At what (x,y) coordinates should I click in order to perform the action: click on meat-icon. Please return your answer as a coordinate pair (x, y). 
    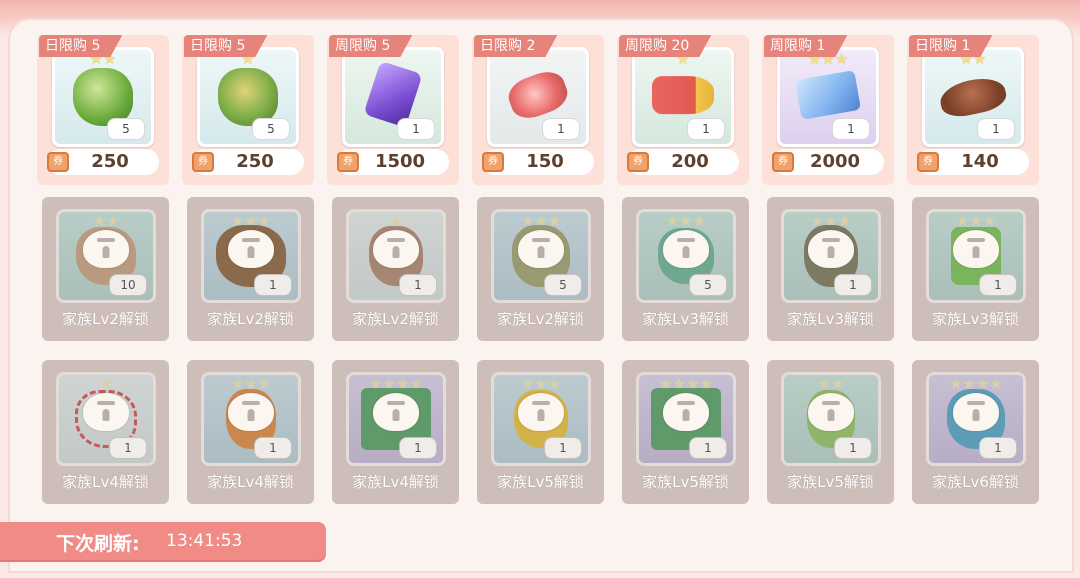
    Looking at the image, I should click on (538, 95).